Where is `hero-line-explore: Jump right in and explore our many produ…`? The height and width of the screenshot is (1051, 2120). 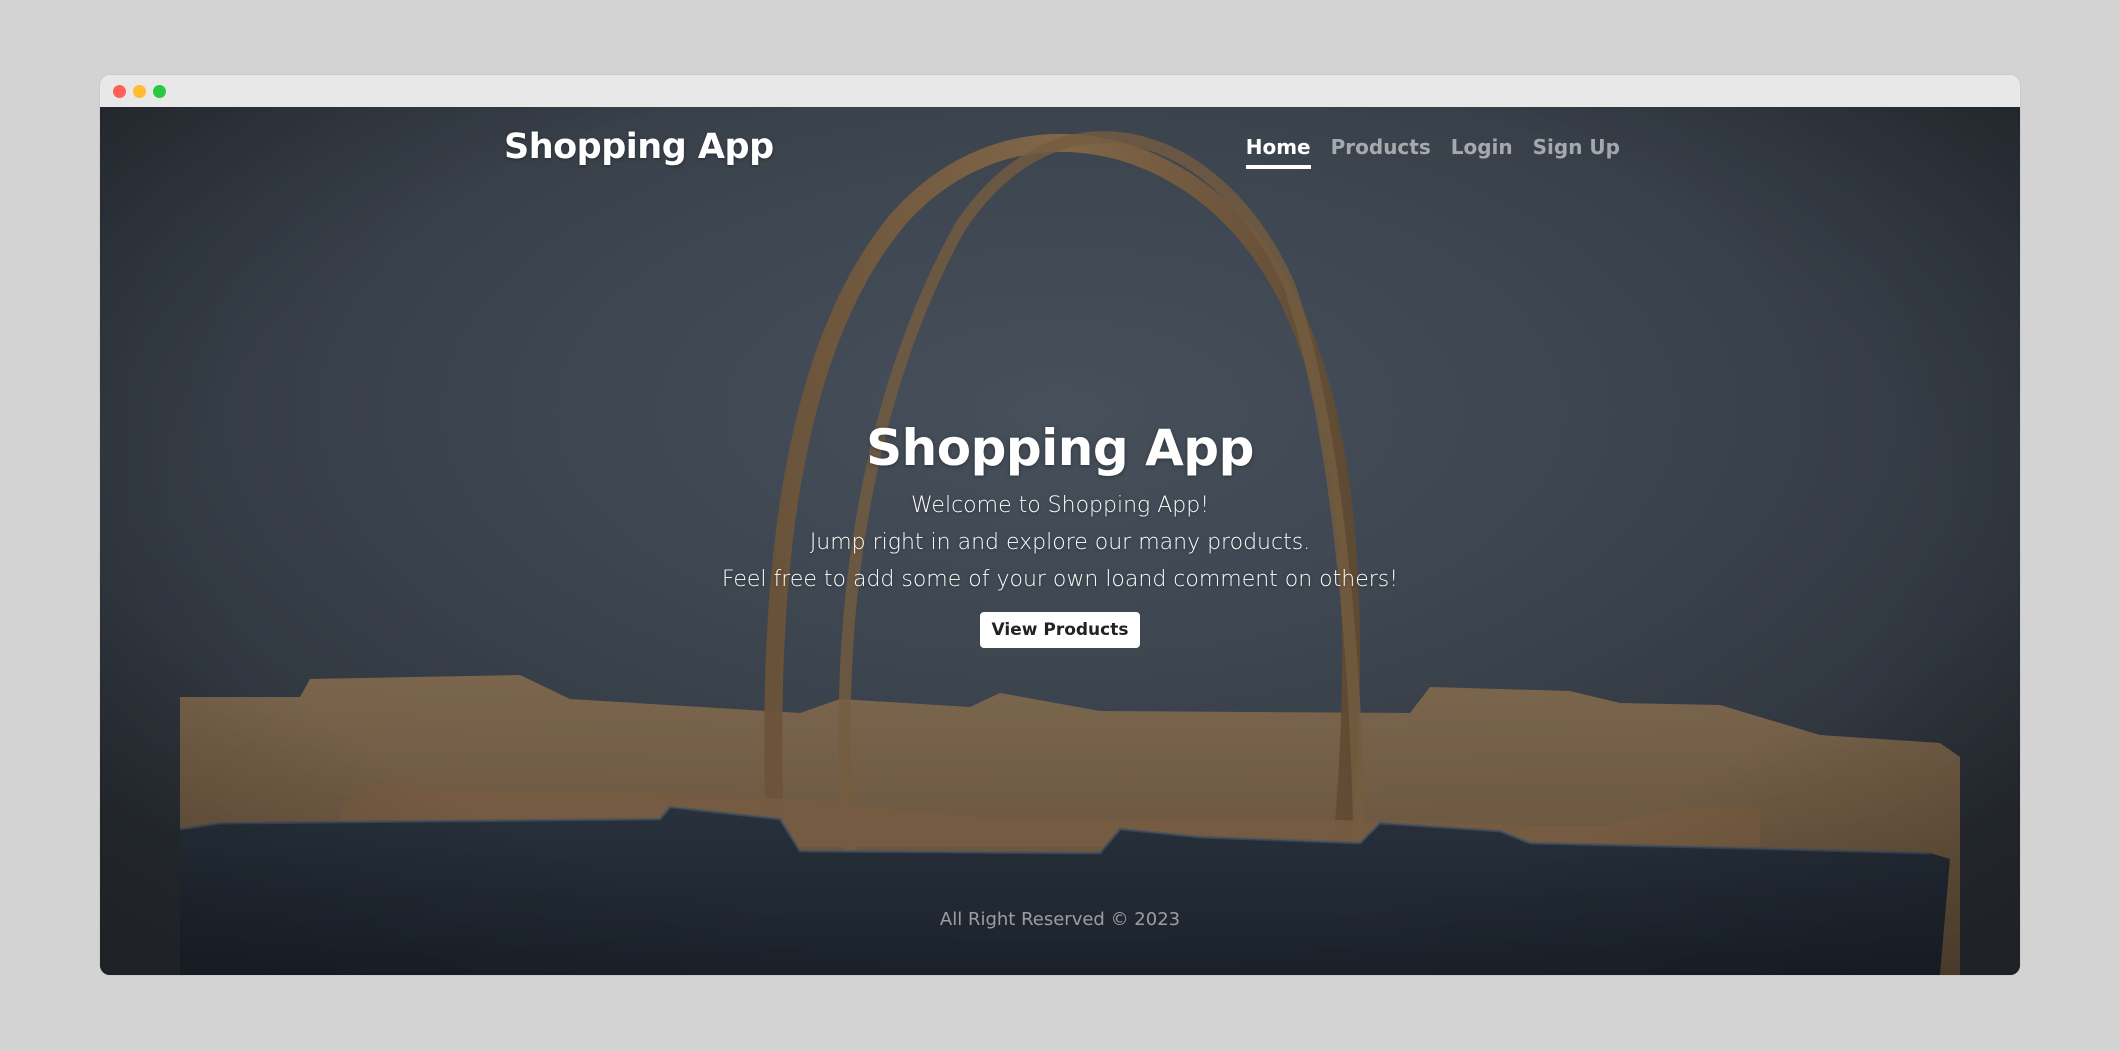
hero-line-explore: Jump right in and explore our many produ… is located at coordinates (1060, 542).